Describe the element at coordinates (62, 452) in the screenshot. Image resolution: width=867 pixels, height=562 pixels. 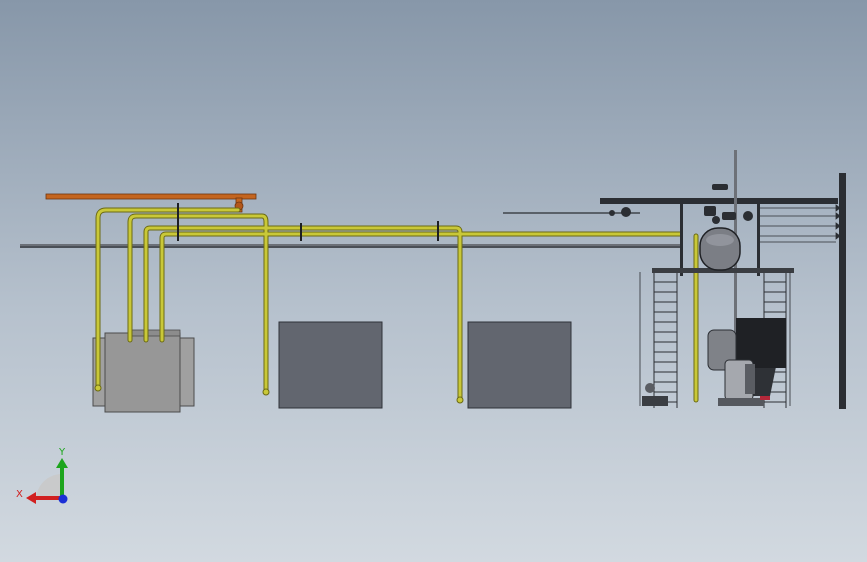
I see `y-axis-label: Y` at that location.